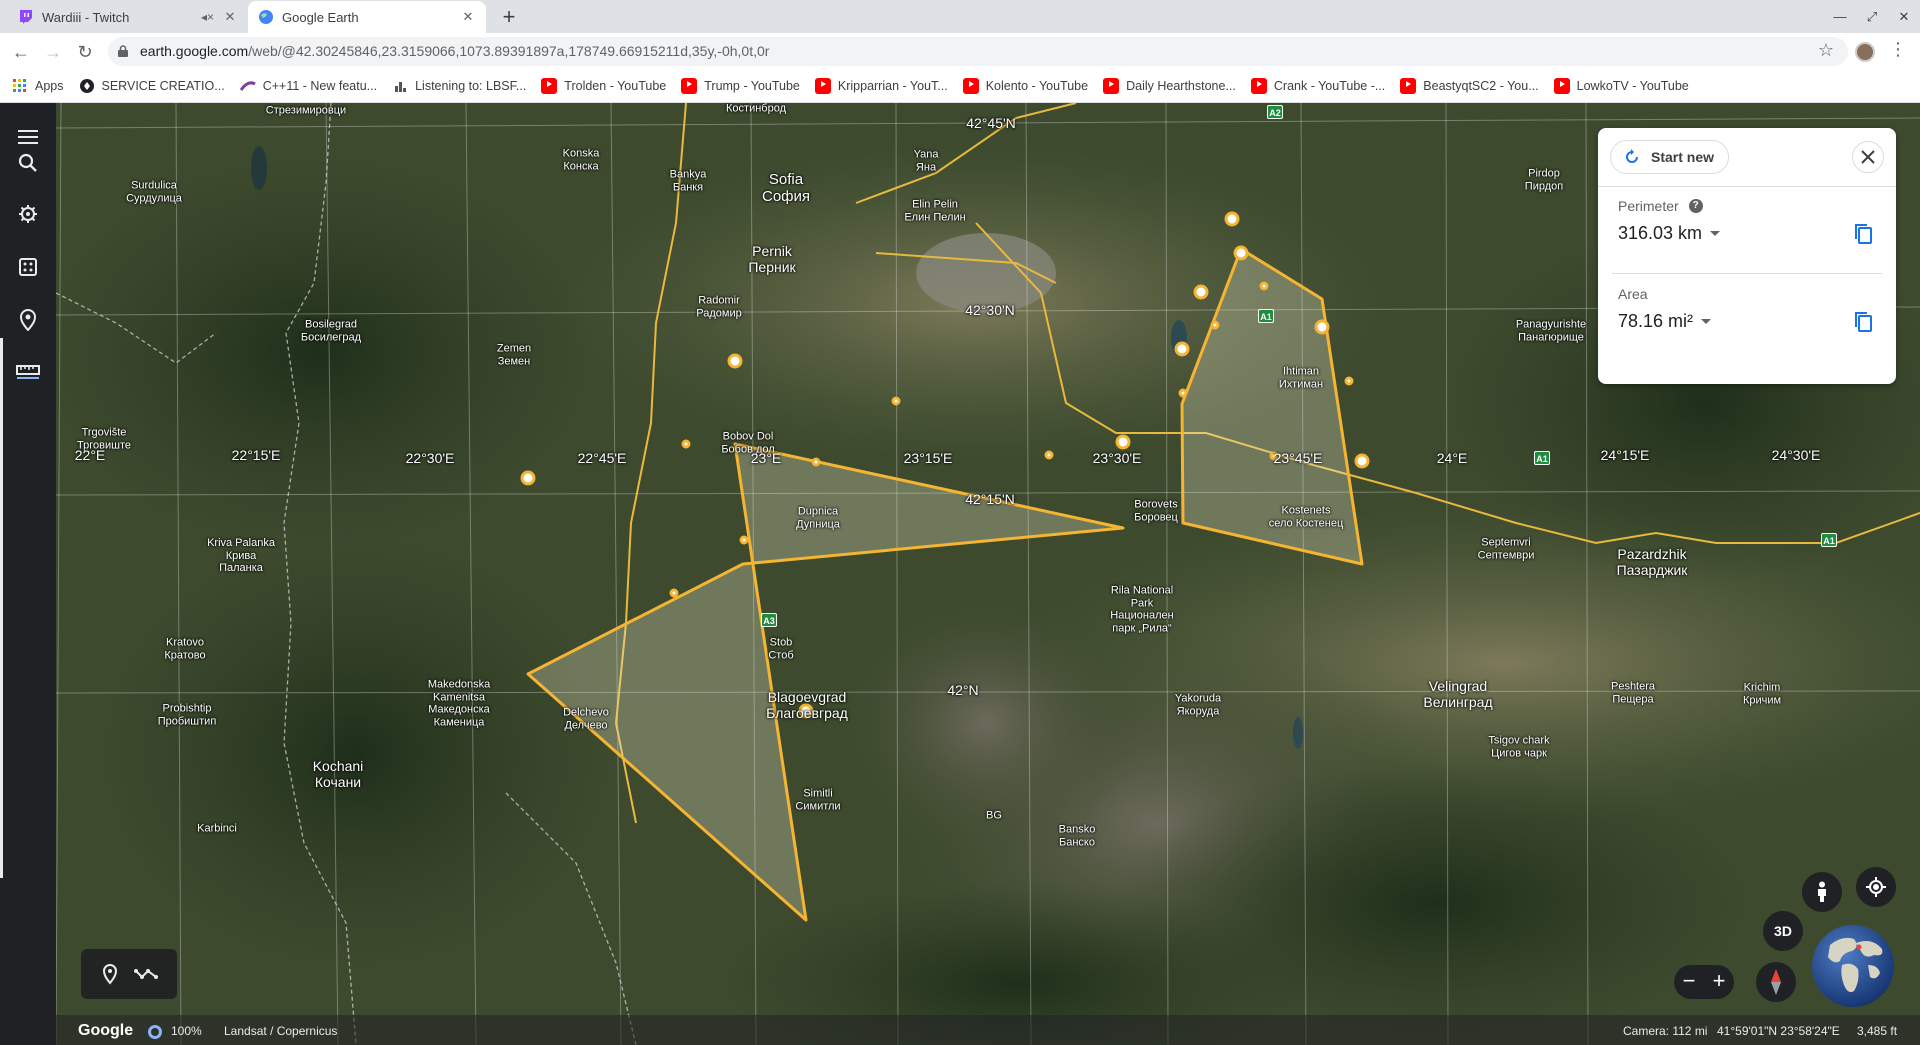 The image size is (1920, 1045). I want to click on place-label: Makedonska Kamenitsa Македонска Каменица, so click(459, 704).